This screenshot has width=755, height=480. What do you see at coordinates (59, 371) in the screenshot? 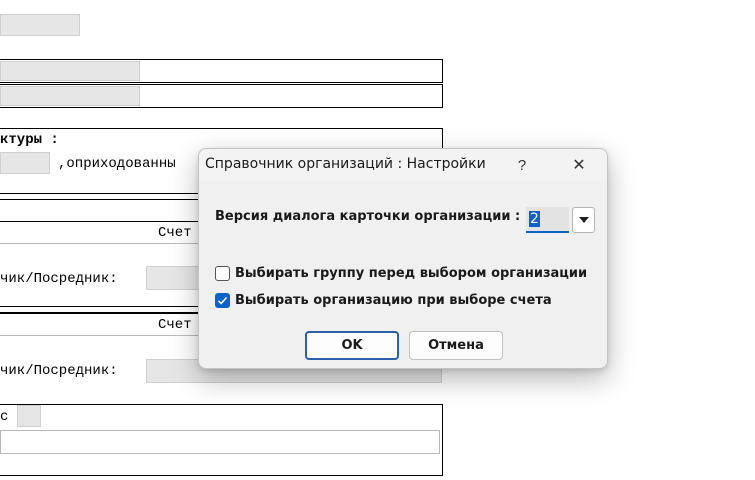
I see `intermediary-label-2: чик/Посредник:` at bounding box center [59, 371].